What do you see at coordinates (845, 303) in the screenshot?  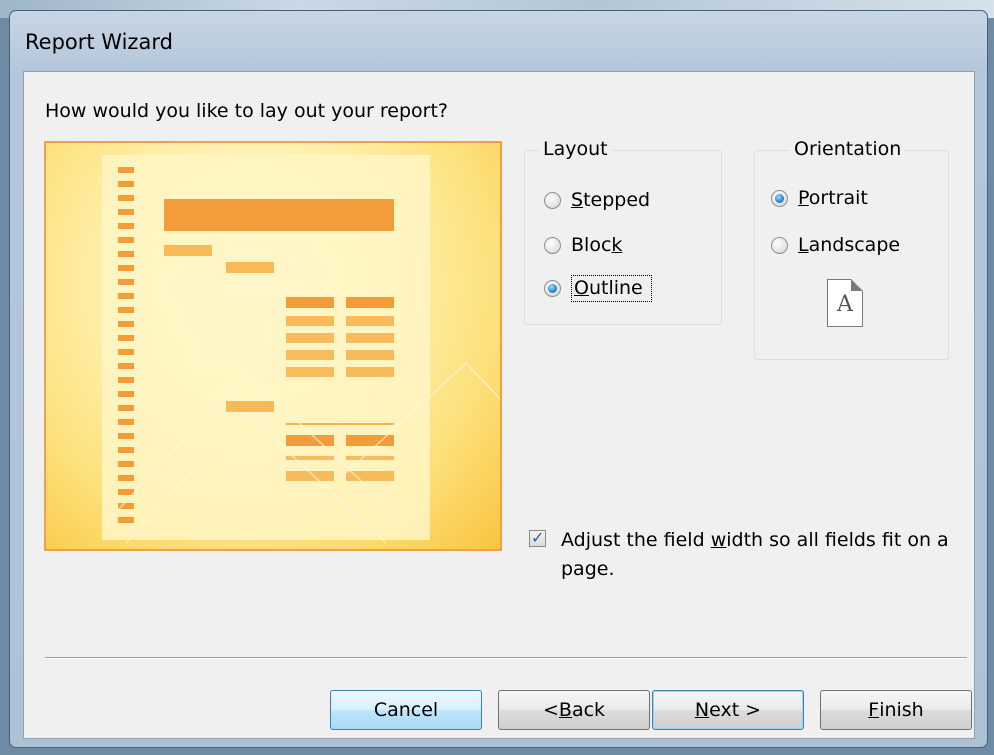 I see `portrait-page-icon: A` at bounding box center [845, 303].